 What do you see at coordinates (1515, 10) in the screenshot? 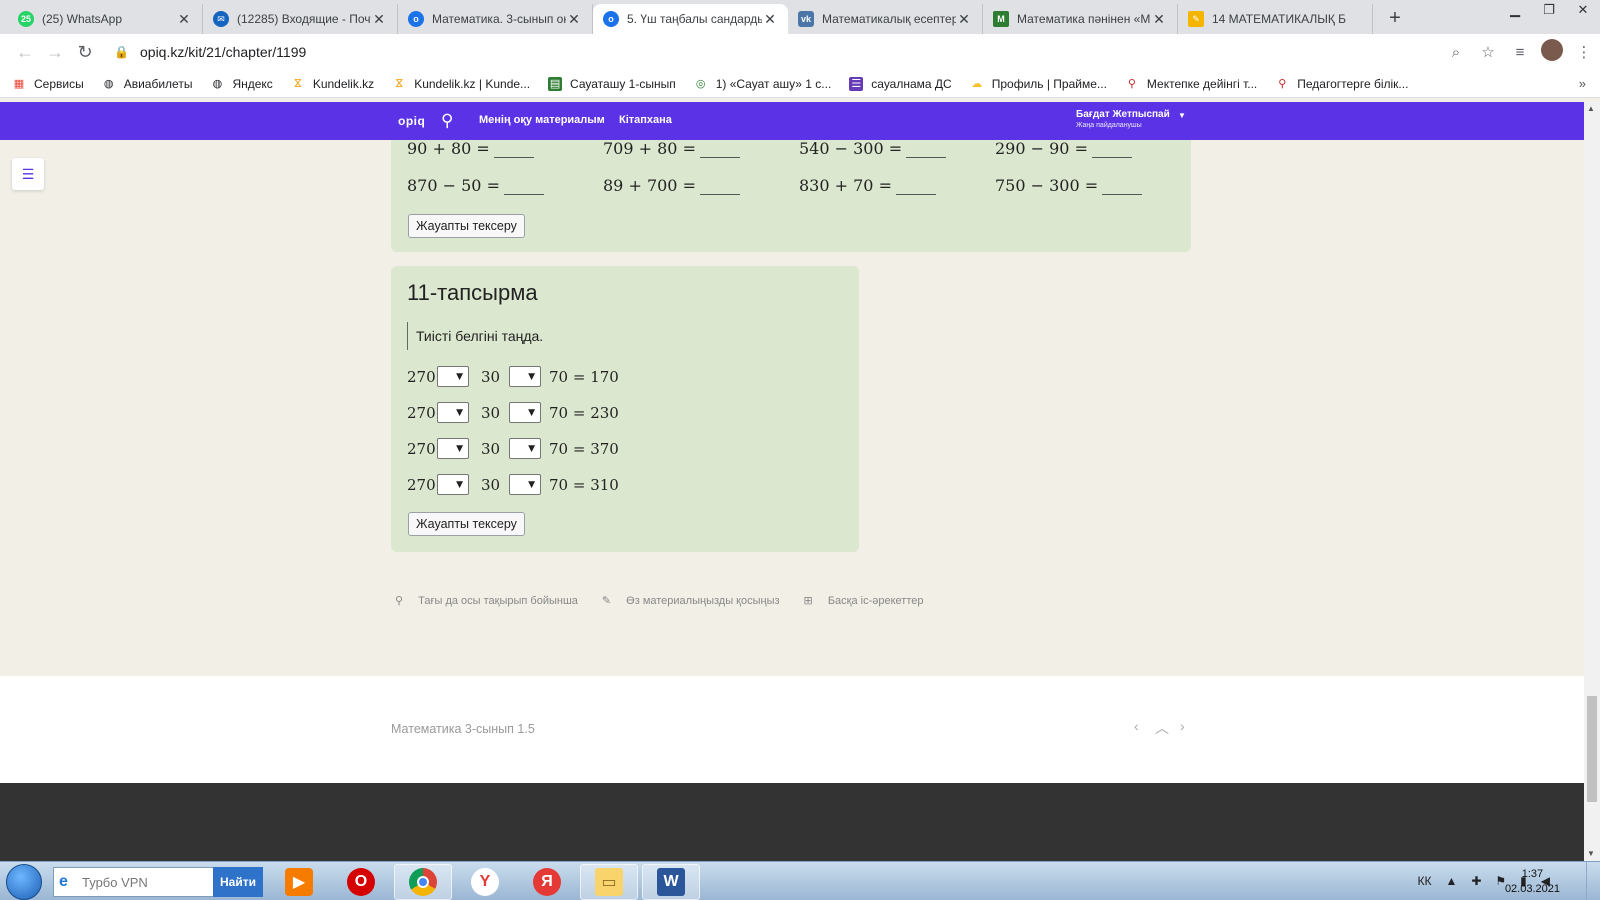
I see `minimize-icon: ▁` at bounding box center [1515, 10].